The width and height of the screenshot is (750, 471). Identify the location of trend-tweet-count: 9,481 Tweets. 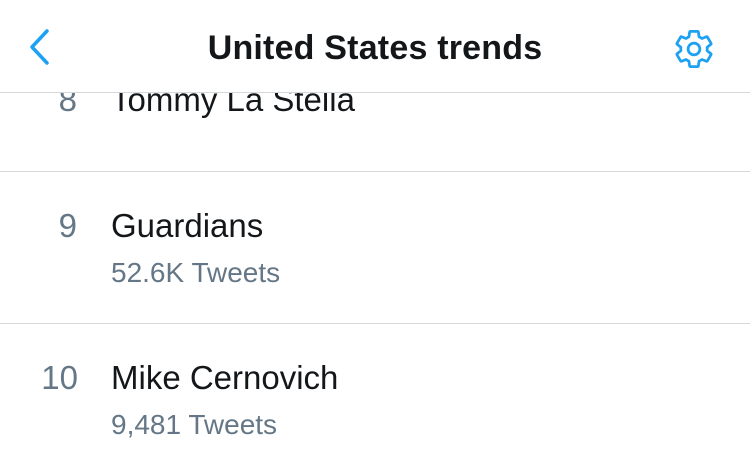
(194, 424).